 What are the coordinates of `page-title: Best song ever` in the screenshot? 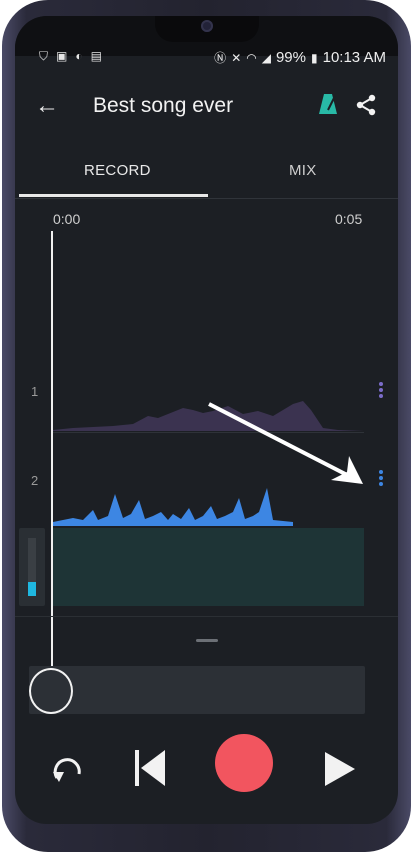 It's located at (163, 105).